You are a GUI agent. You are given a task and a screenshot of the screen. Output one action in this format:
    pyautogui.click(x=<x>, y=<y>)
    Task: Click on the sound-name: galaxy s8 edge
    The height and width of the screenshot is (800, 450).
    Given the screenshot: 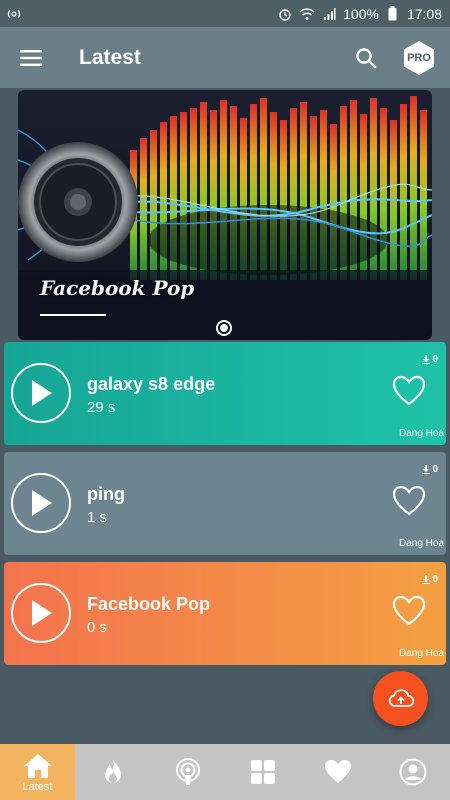 What is the action you would take?
    pyautogui.click(x=151, y=384)
    